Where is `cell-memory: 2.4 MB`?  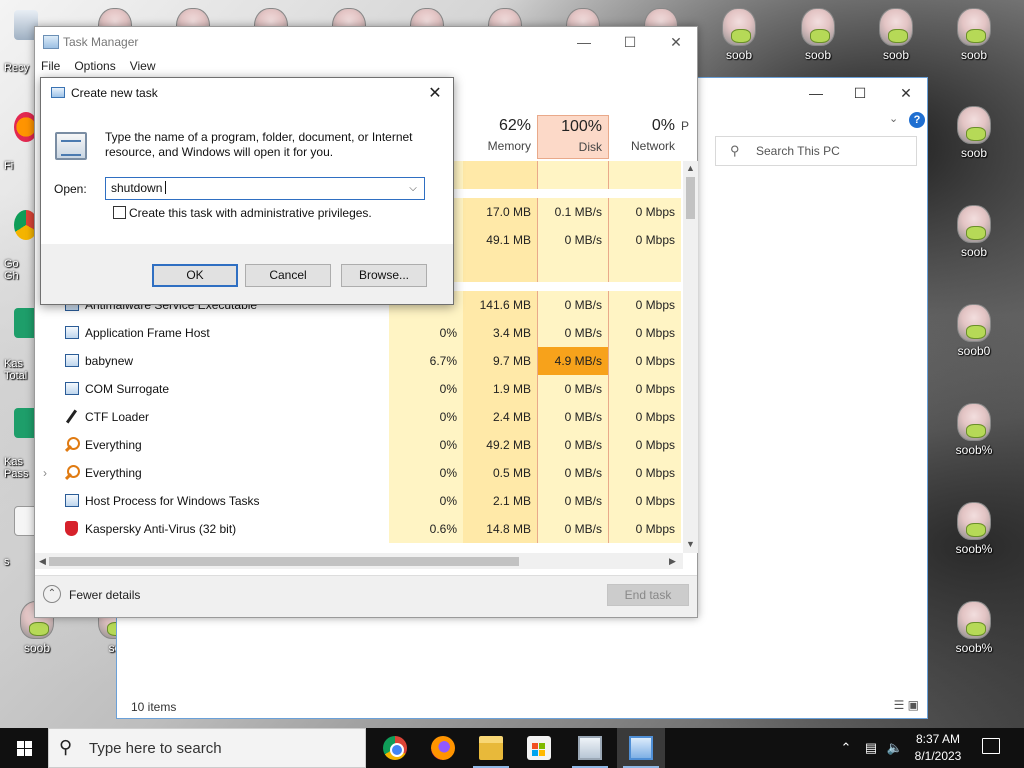 cell-memory: 2.4 MB is located at coordinates (500, 417).